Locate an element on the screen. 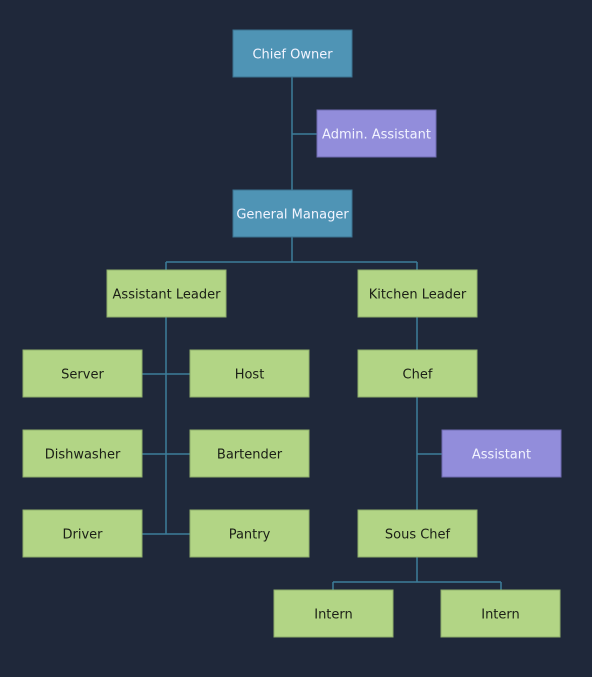 The image size is (592, 677). node-intern-1: Intern is located at coordinates (333, 613).